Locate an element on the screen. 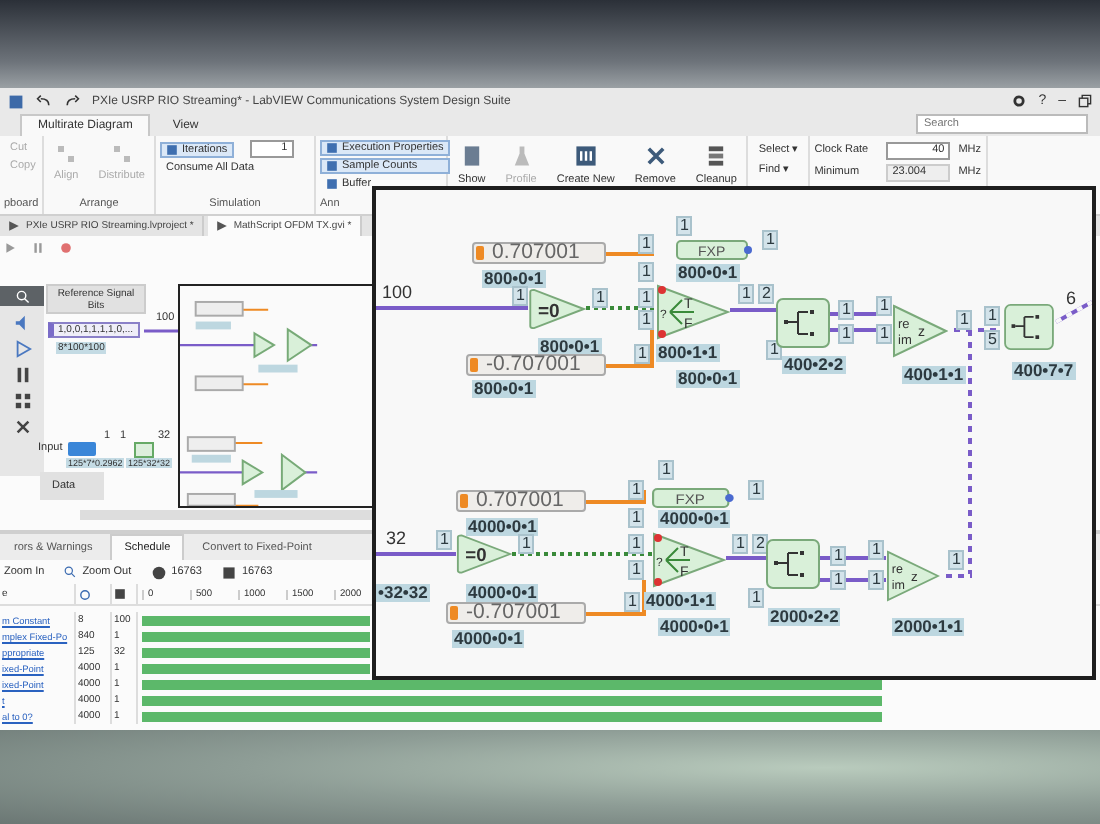  size-label: •32•32 is located at coordinates (403, 592).